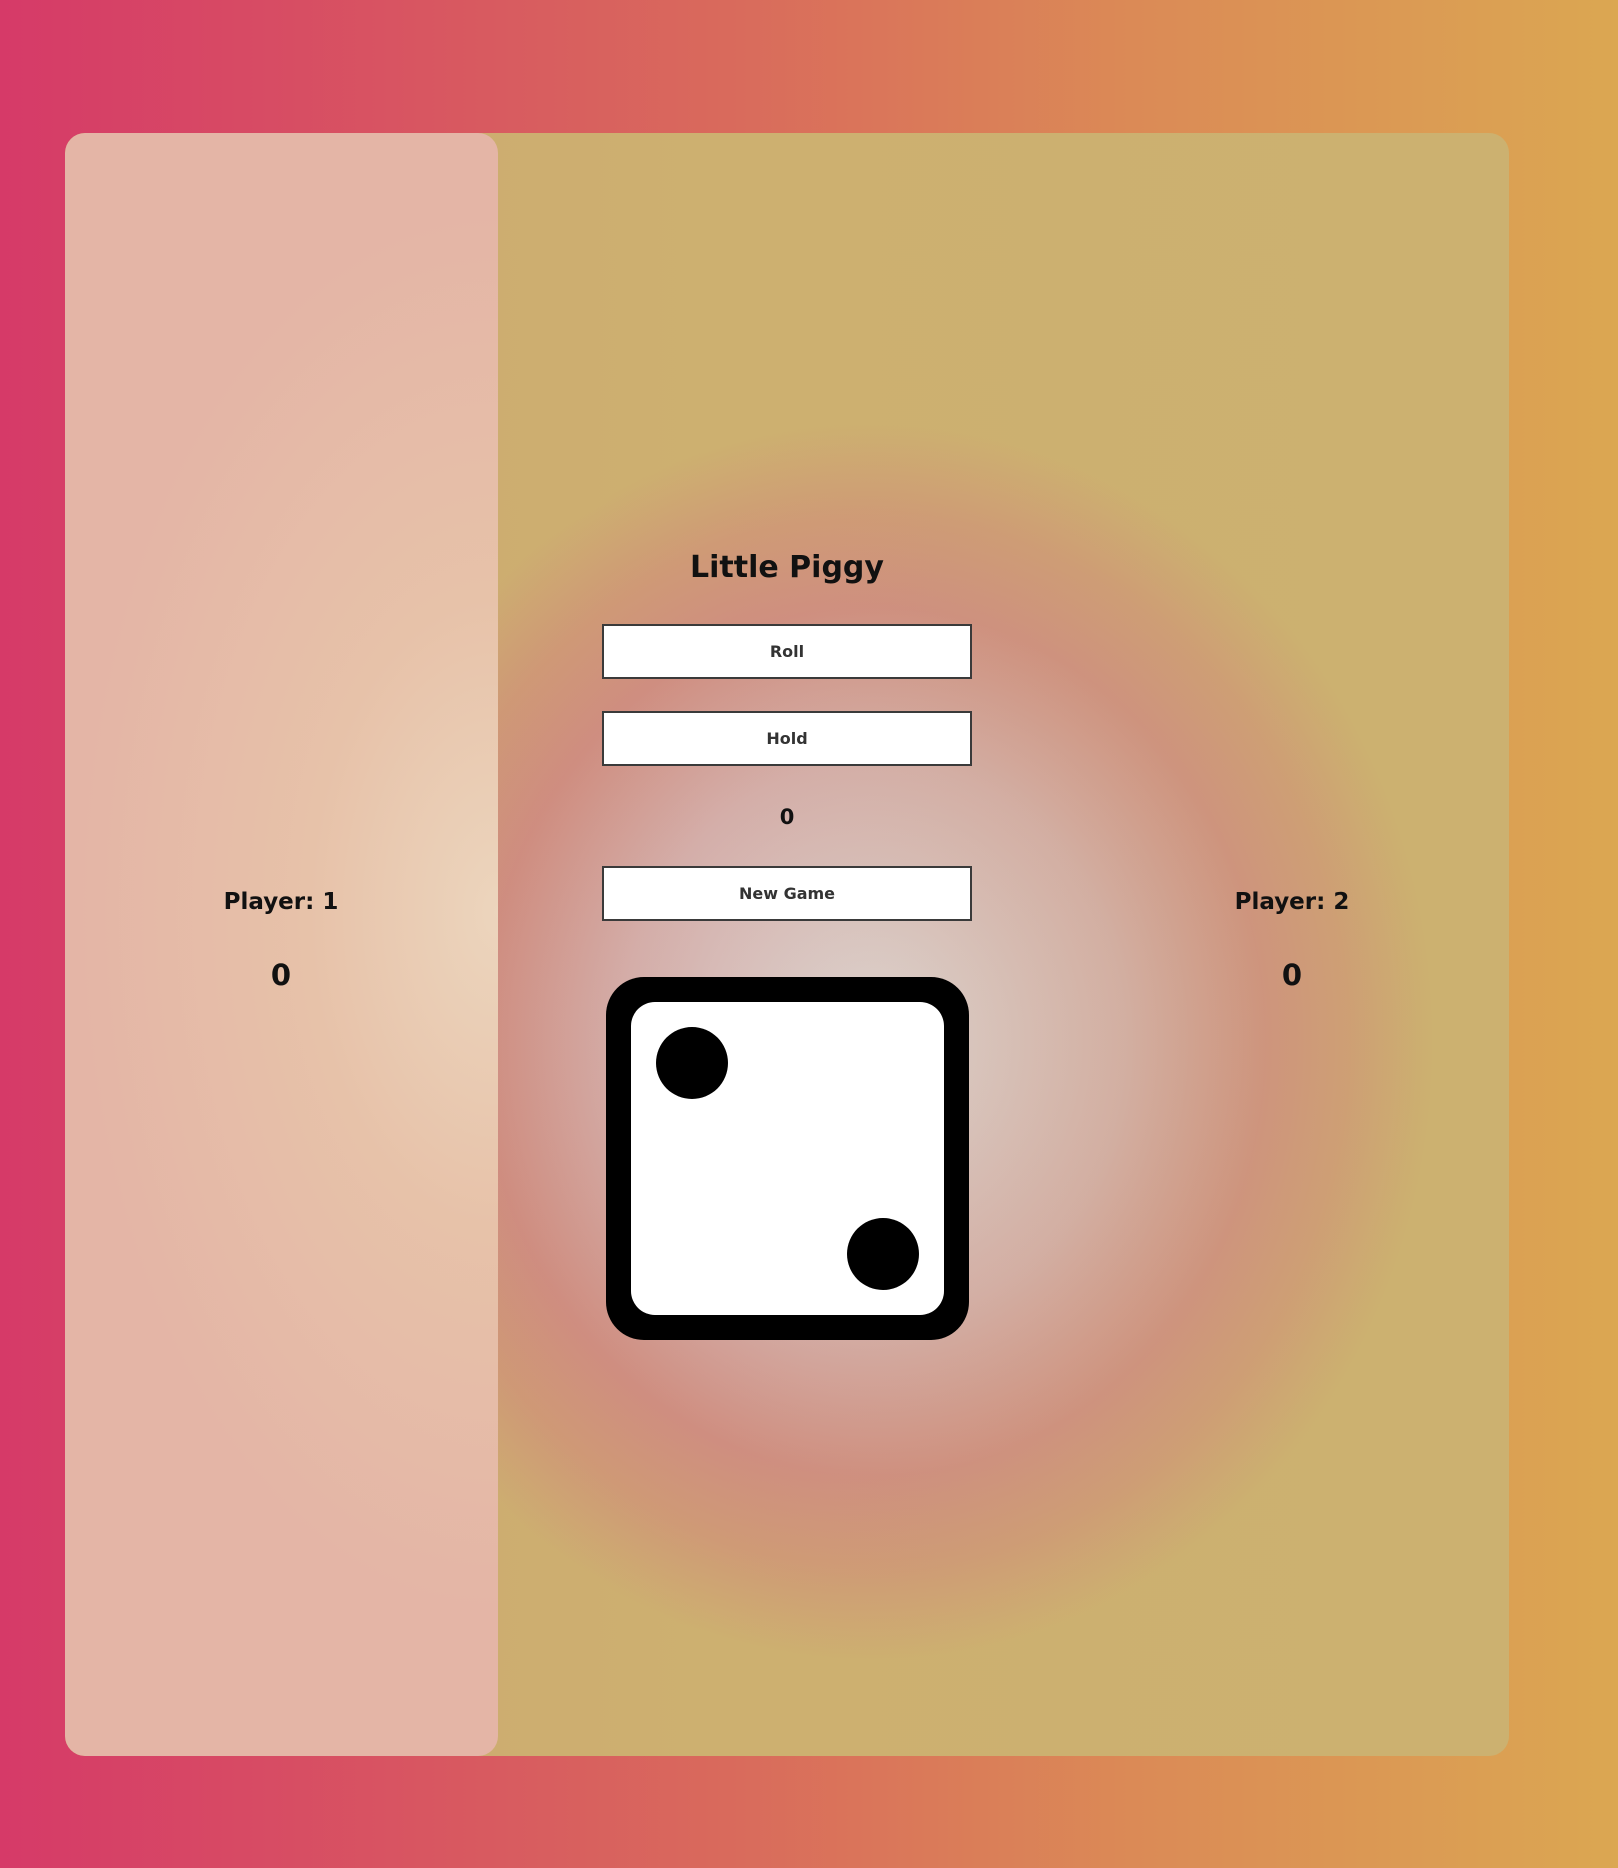 Image resolution: width=1618 pixels, height=1868 pixels. What do you see at coordinates (787, 1158) in the screenshot?
I see `die-face-two-icon` at bounding box center [787, 1158].